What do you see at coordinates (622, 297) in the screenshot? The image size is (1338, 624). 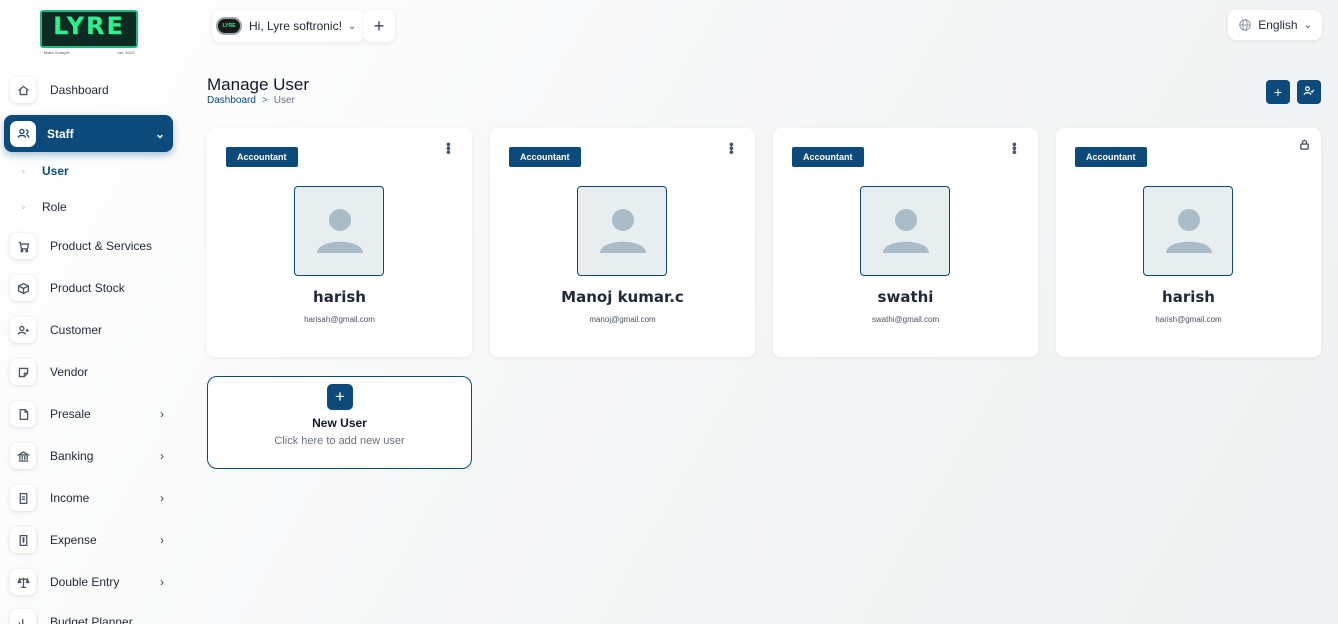 I see `user-name: Manoj kumar.c` at bounding box center [622, 297].